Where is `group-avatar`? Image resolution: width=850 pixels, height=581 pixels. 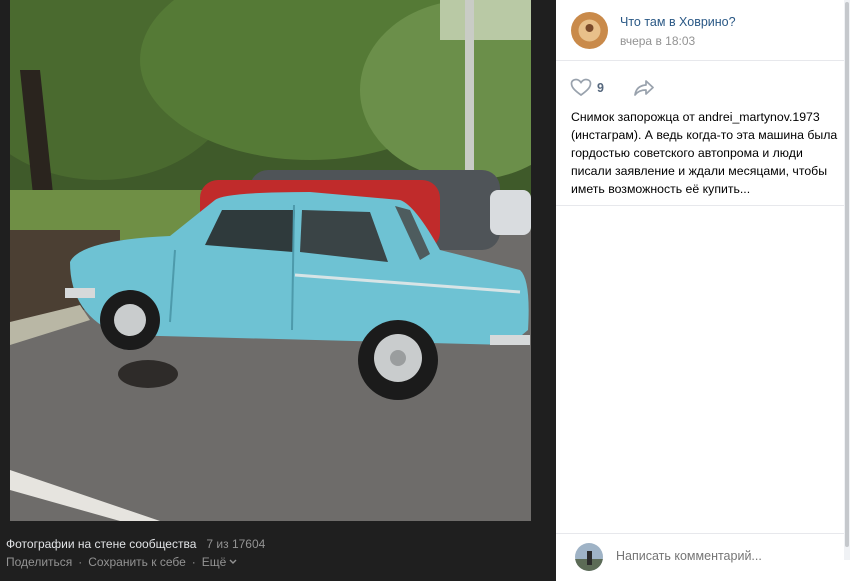
group-avatar is located at coordinates (589, 30).